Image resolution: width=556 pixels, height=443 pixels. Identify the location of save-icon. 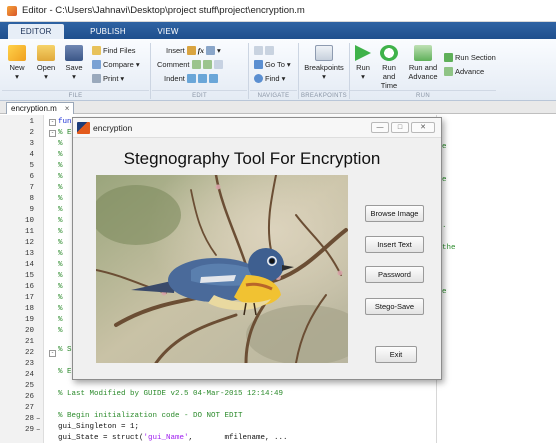
(74, 53).